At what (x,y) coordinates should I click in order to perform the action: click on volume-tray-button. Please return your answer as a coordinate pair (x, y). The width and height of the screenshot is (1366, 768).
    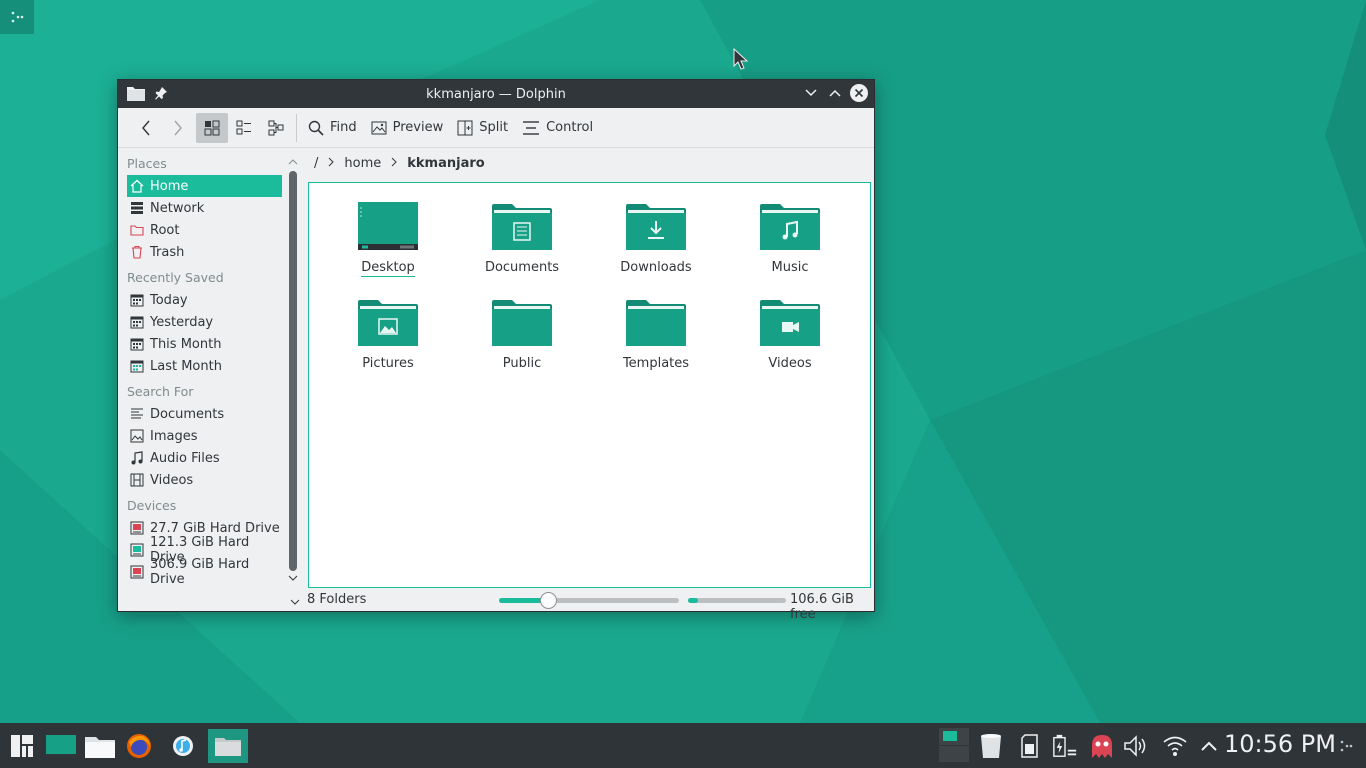
    Looking at the image, I should click on (1136, 746).